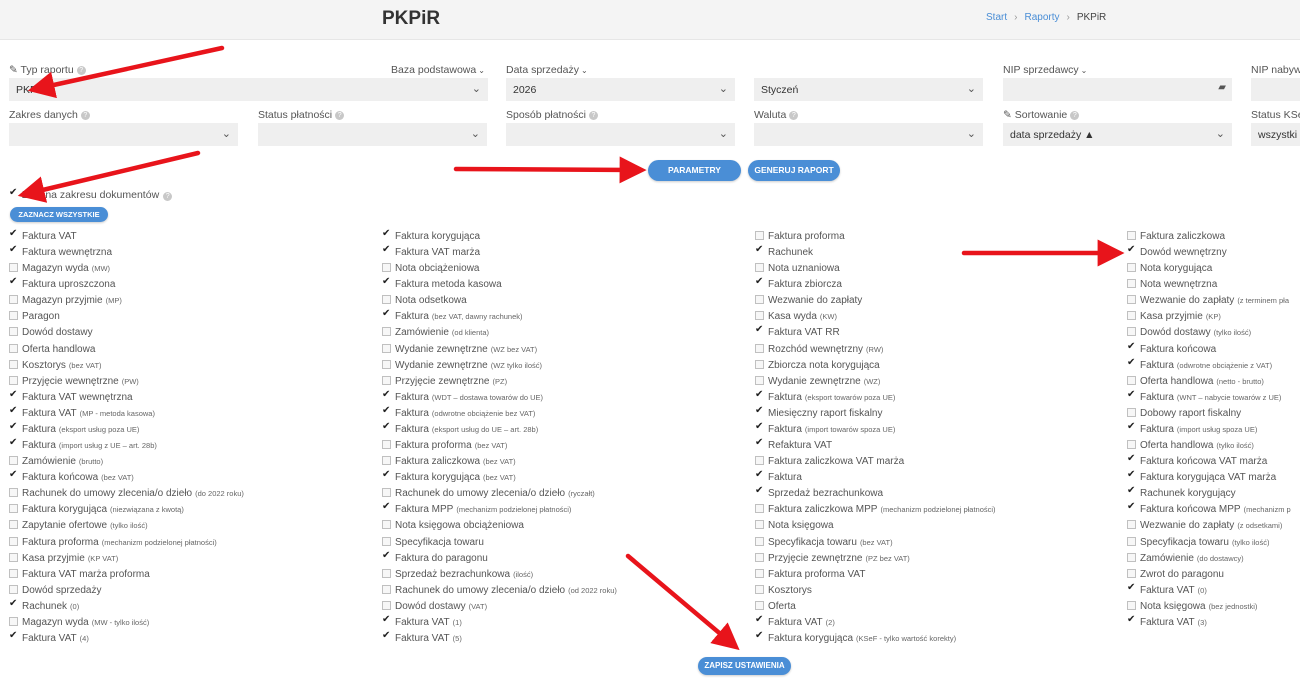  I want to click on nip-sprzedawcy-input: ▰, so click(1117, 89).